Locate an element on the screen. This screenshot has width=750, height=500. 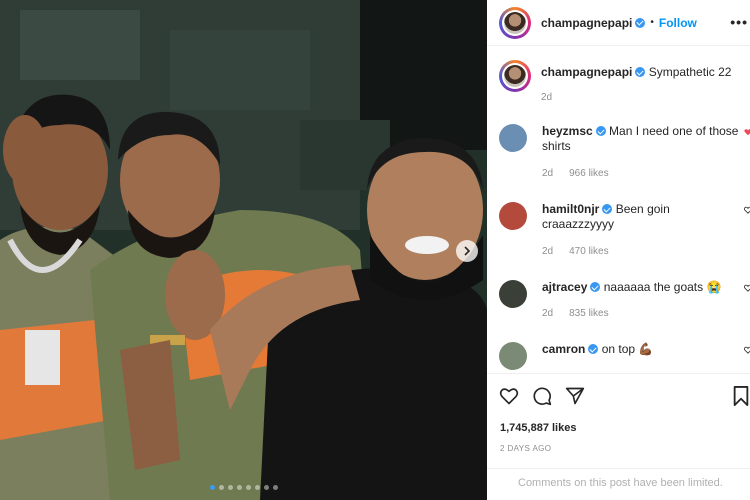
comment-username: hamilt0njr is located at coordinates (570, 209).